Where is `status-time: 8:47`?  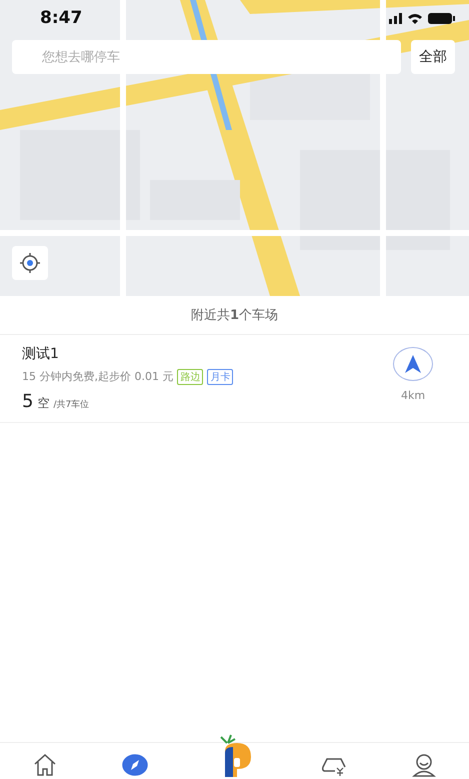 status-time: 8:47 is located at coordinates (61, 18).